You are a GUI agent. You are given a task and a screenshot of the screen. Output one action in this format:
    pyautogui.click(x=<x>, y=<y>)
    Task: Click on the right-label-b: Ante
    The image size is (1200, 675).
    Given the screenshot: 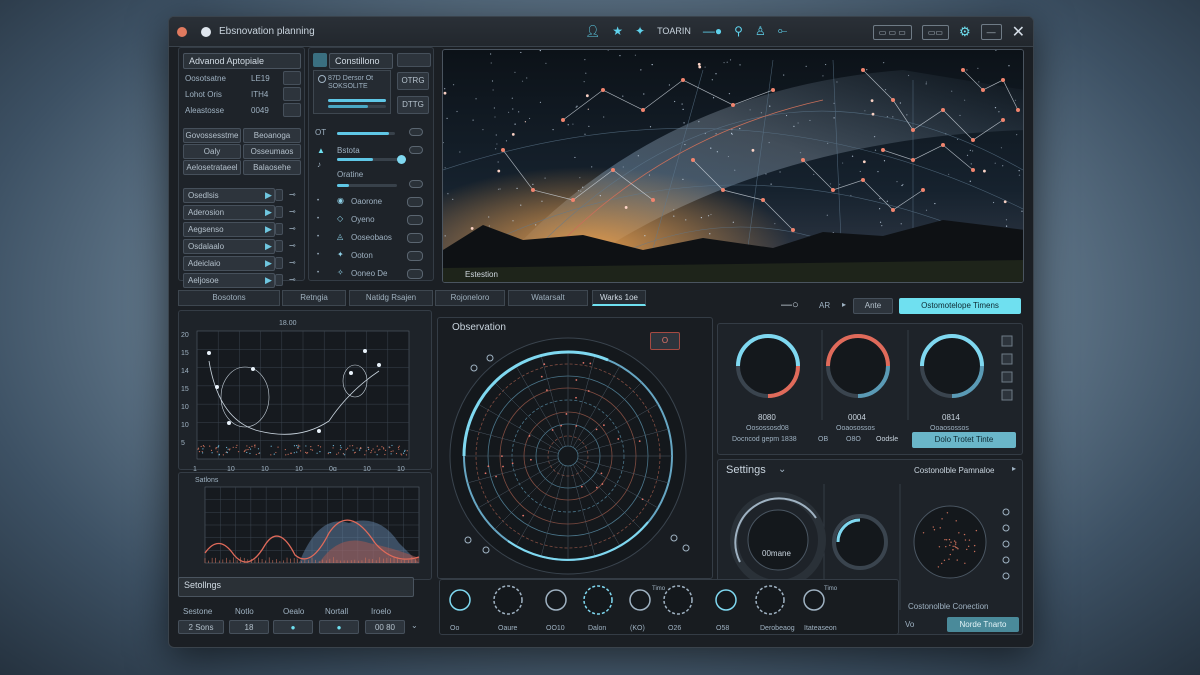 What is the action you would take?
    pyautogui.click(x=873, y=306)
    